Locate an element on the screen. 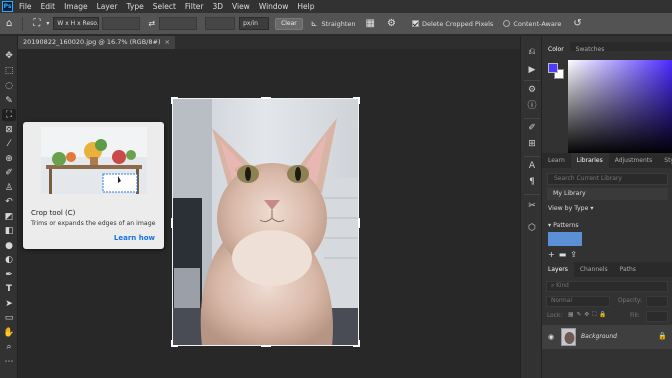 The image size is (672, 378). menu-image: Image is located at coordinates (76, 6).